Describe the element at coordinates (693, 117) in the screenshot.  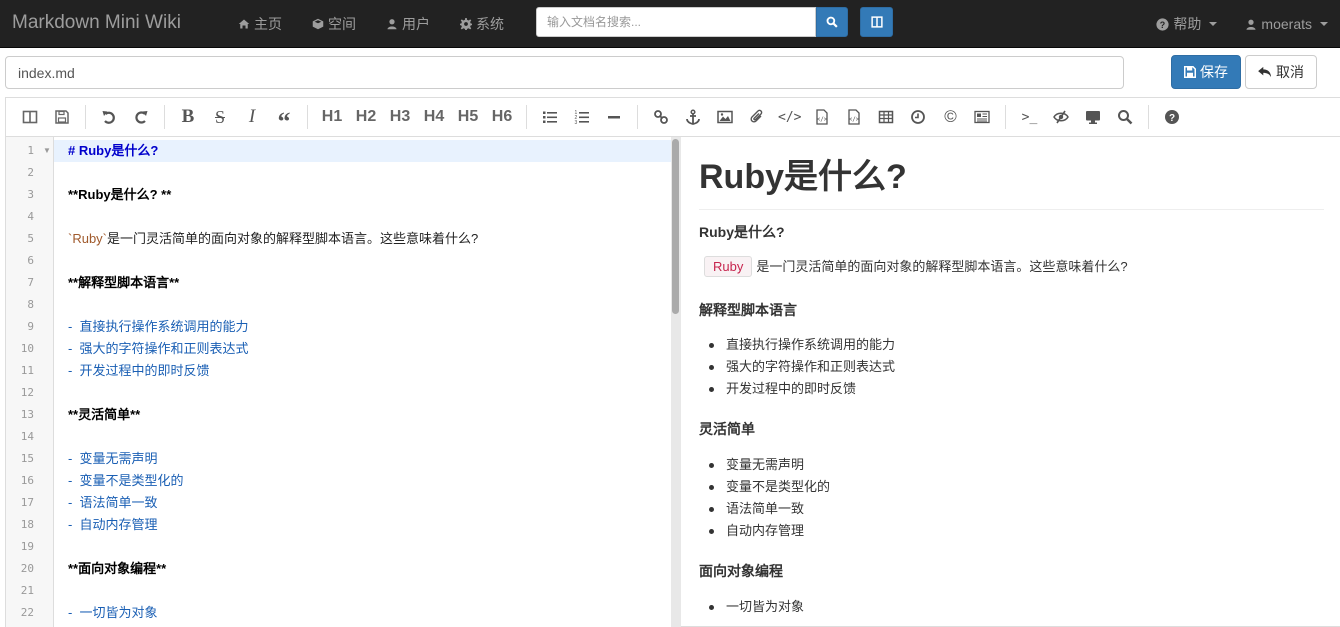
I see `toolbar-anchor` at that location.